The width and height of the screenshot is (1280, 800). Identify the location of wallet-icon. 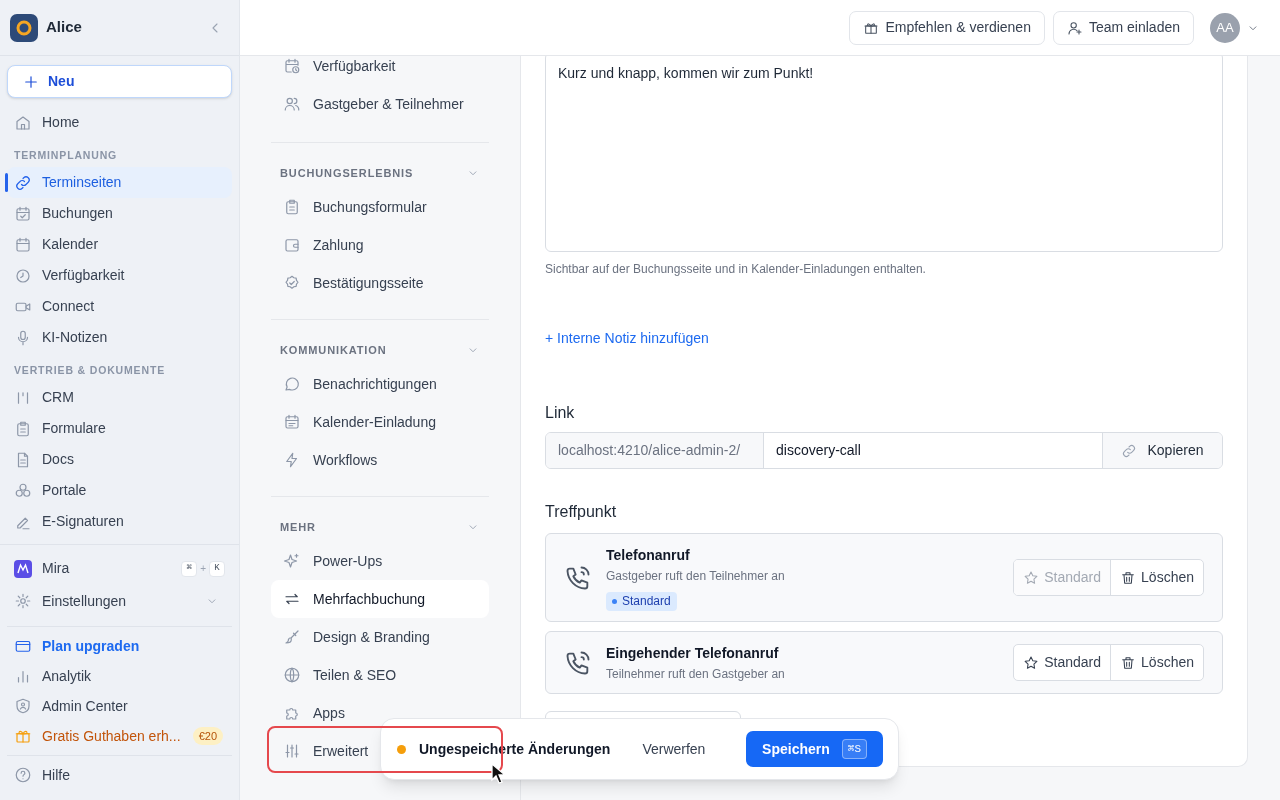
(292, 245).